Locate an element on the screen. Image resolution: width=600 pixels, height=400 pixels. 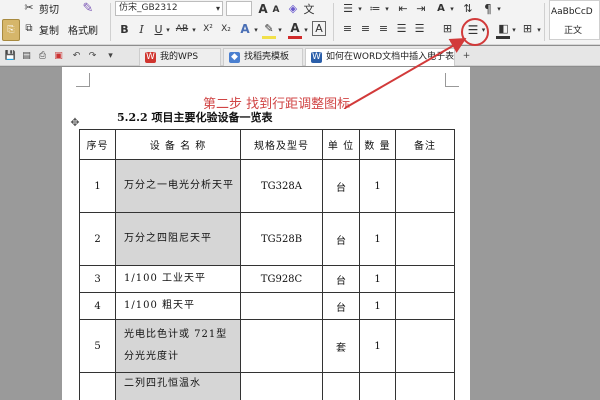
table-cell-spec: TG328A is located at coordinates (281, 186).